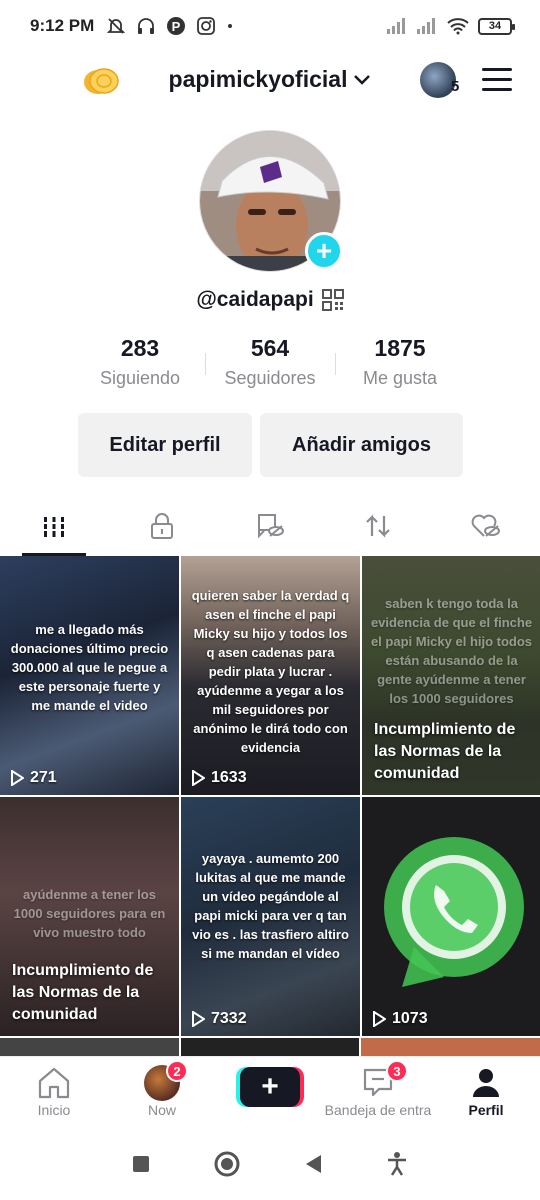 Image resolution: width=540 pixels, height=1200 pixels. I want to click on tag-hidden-icon, so click(271, 526).